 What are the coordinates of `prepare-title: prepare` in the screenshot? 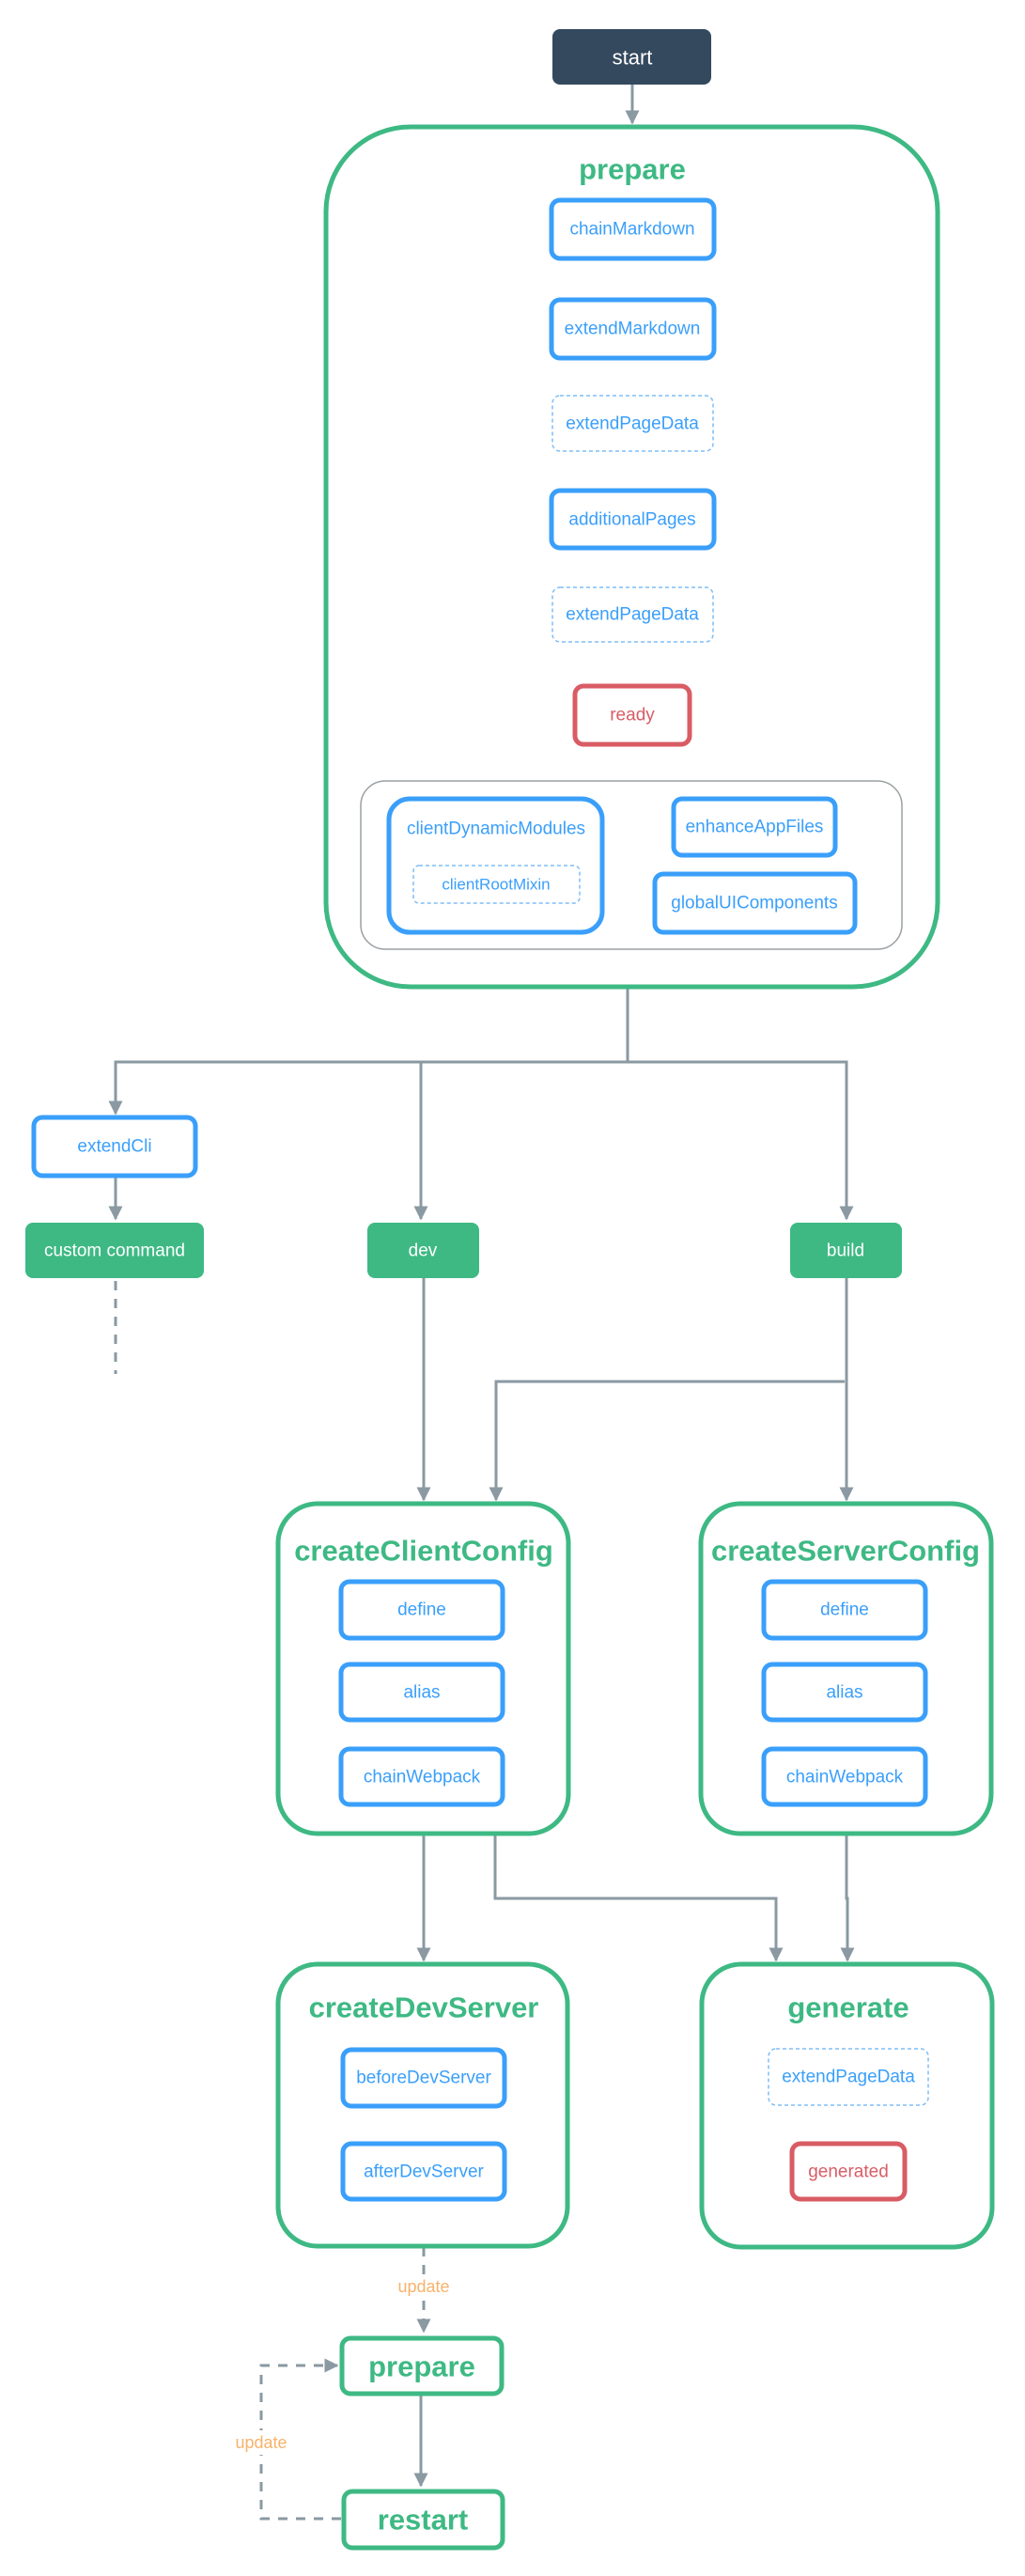 It's located at (632, 169).